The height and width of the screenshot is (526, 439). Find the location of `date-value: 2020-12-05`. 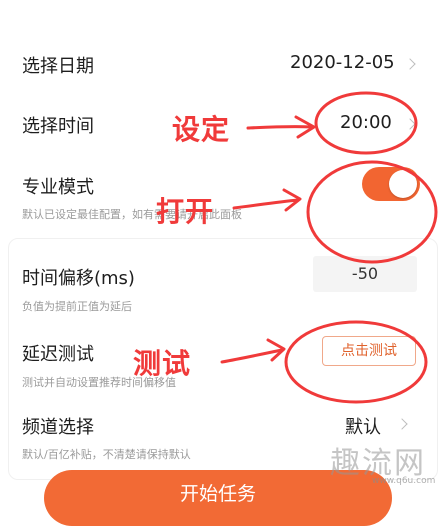

date-value: 2020-12-05 is located at coordinates (342, 62).